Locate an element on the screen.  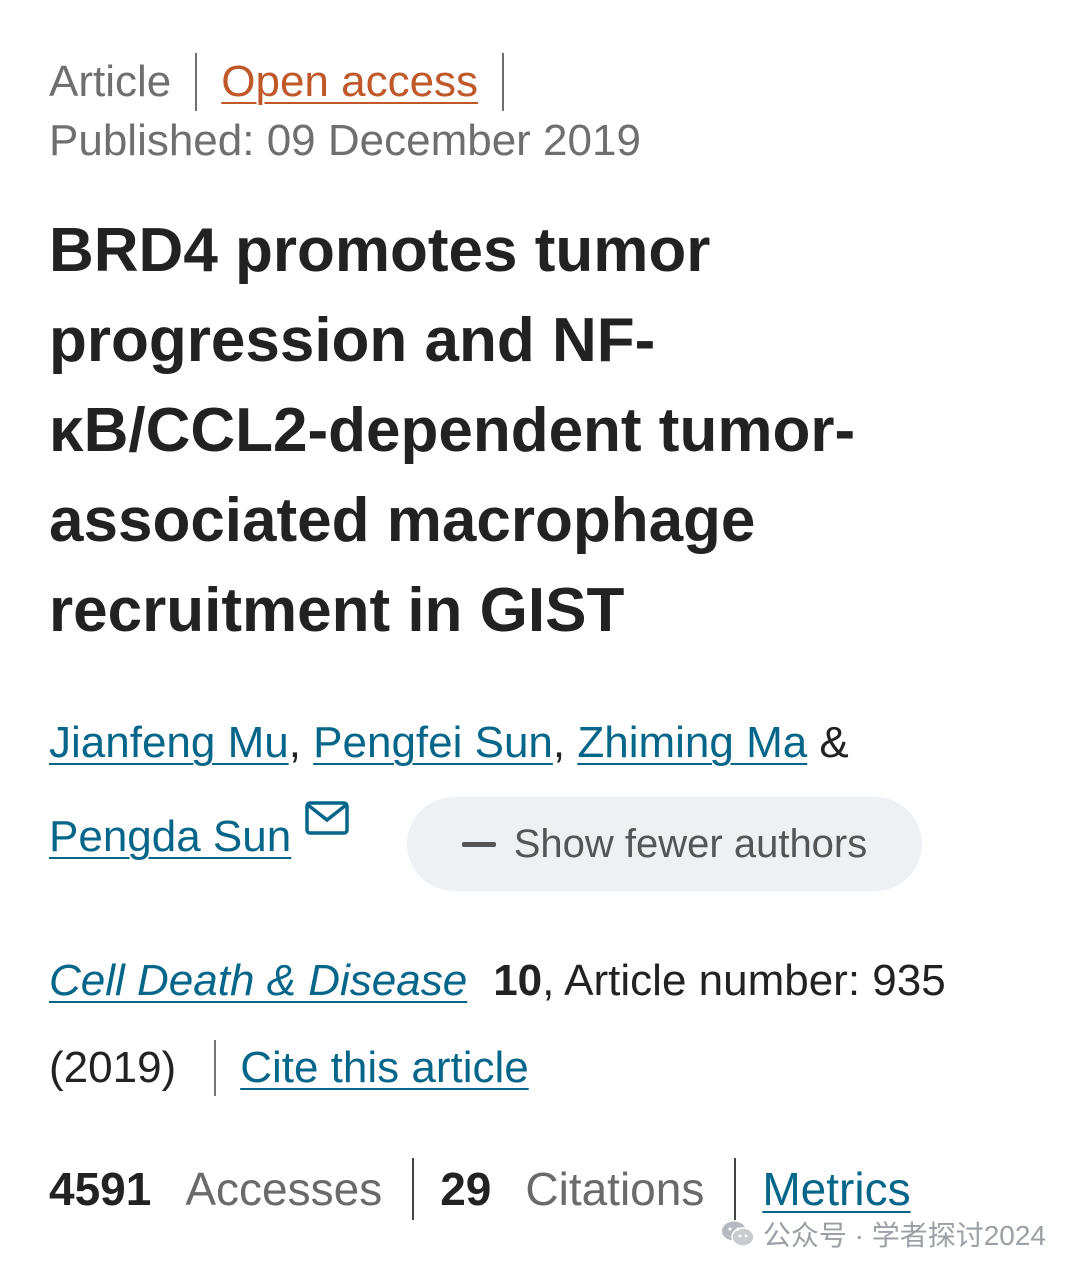
citation-line-continued: (2019) Cite this article is located at coordinates (289, 1068).